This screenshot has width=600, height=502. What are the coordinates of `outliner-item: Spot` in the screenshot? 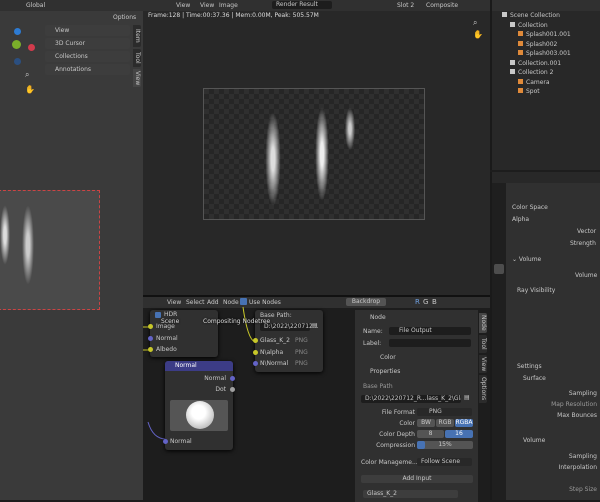 It's located at (529, 91).